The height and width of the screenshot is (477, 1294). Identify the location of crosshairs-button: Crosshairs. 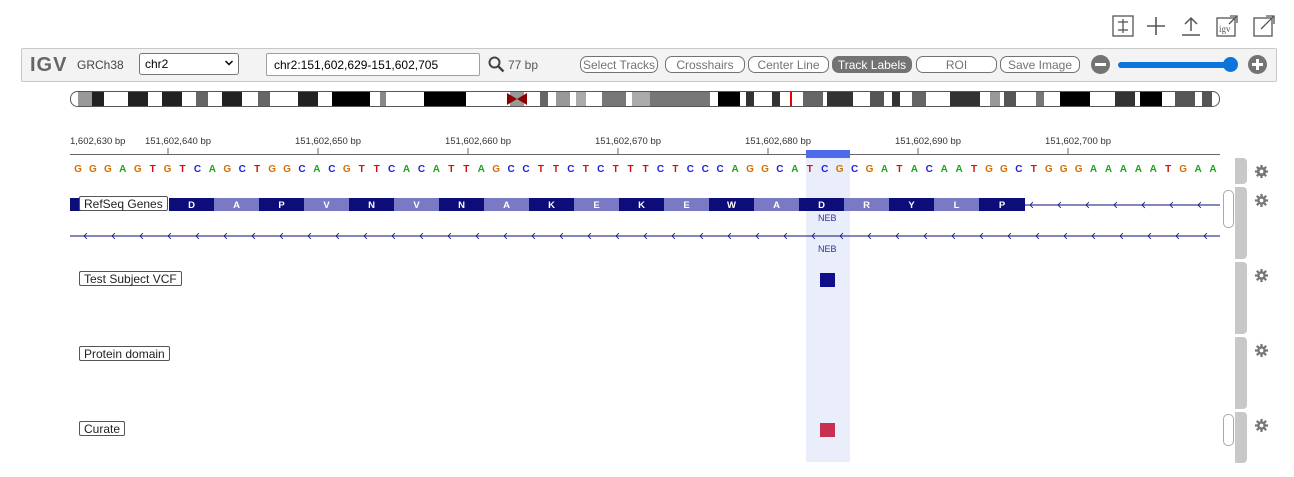
(705, 64).